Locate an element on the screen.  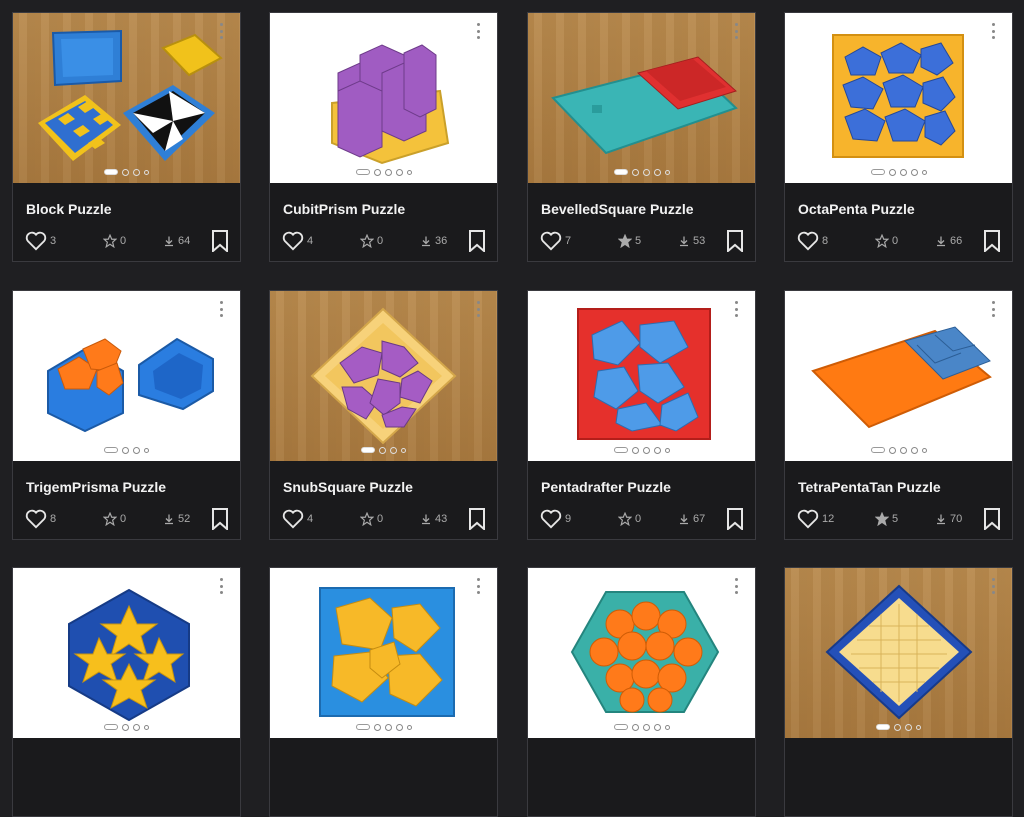
card-title: Pentadrafter Puzzle is located at coordinates (606, 487).